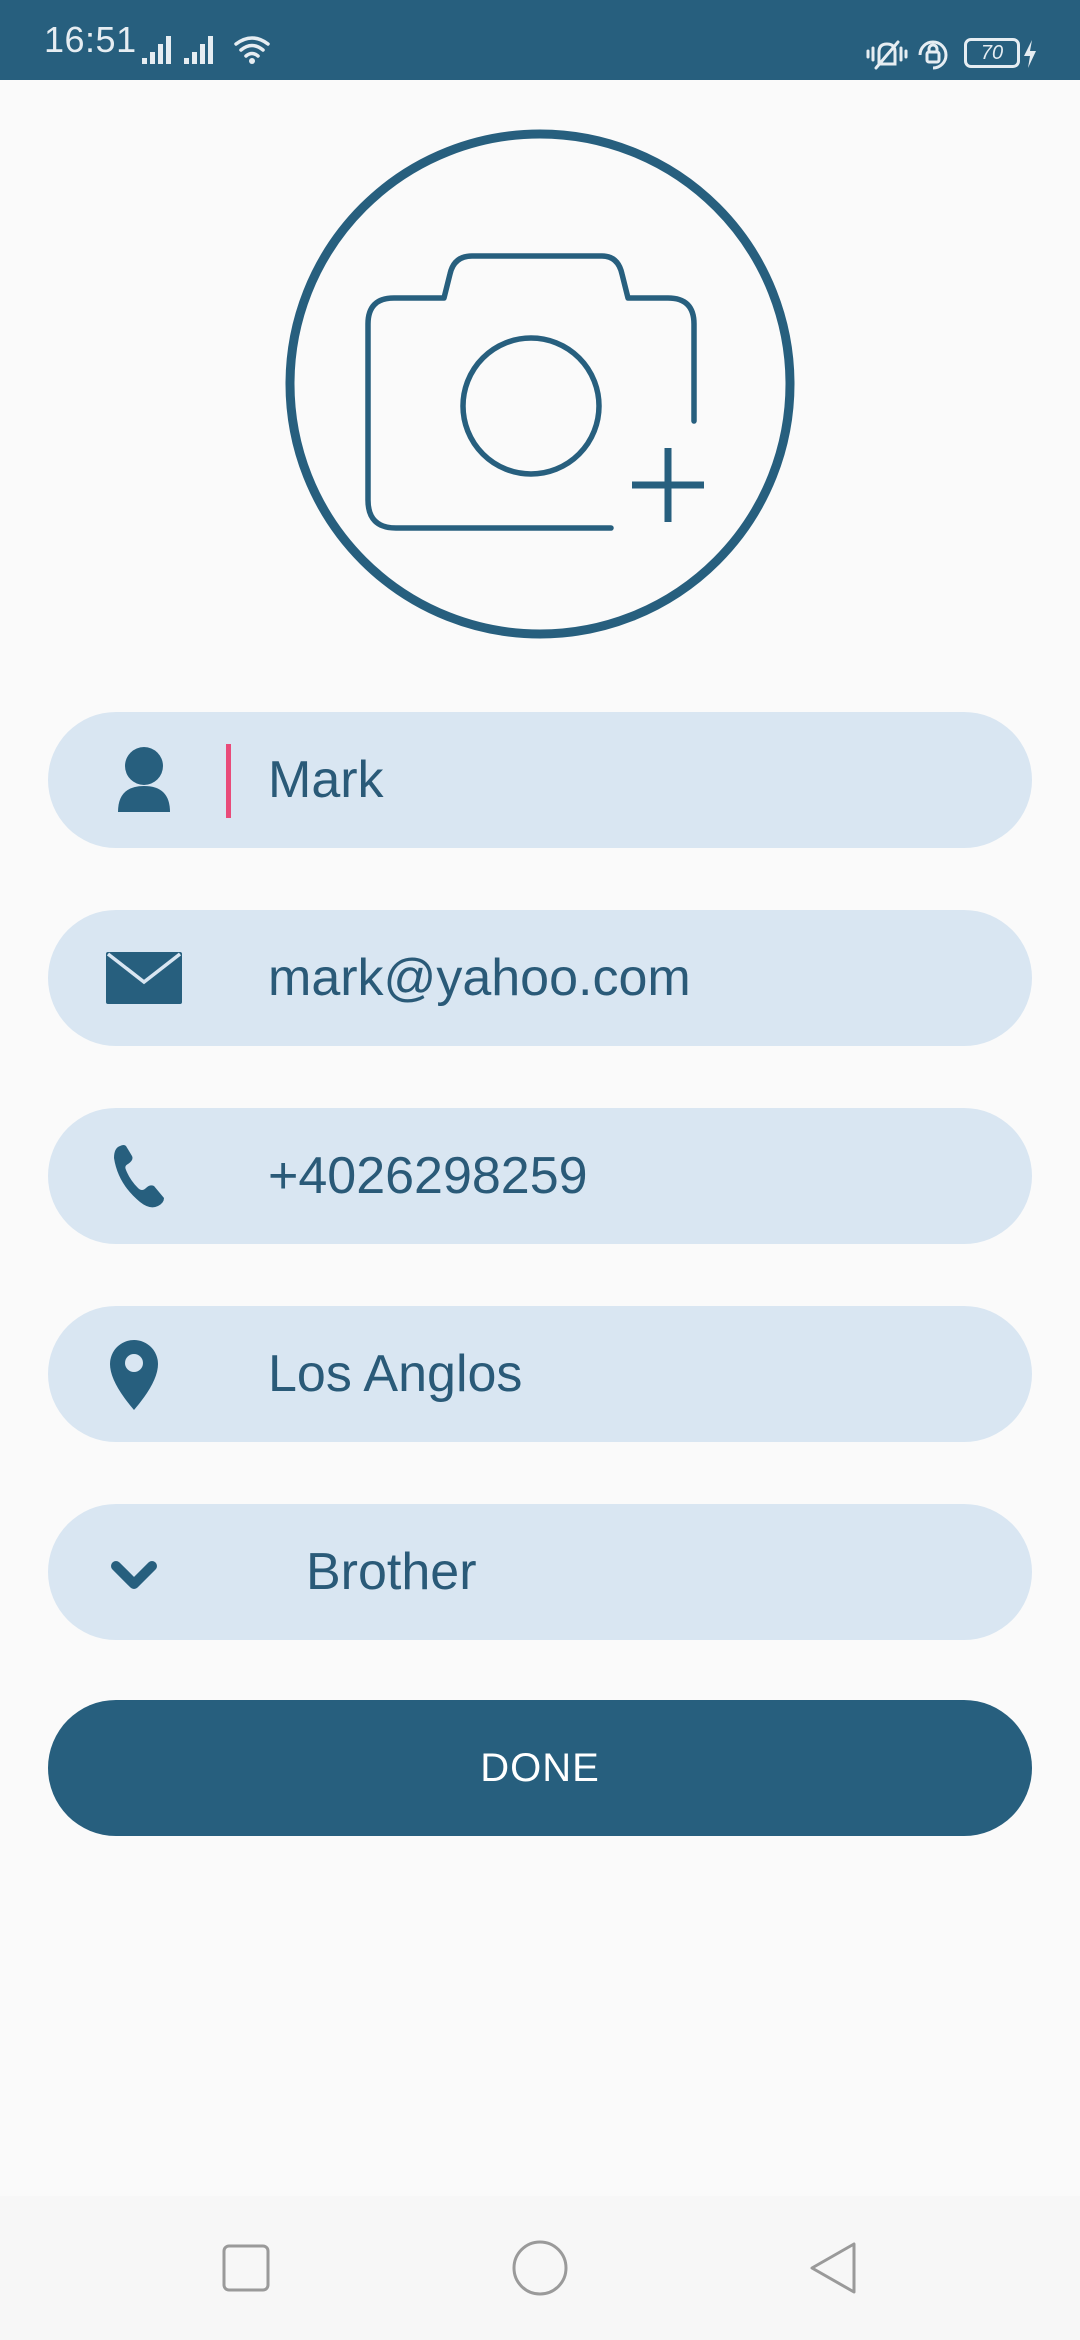 Image resolution: width=1080 pixels, height=2340 pixels. I want to click on battery-icon: 70, so click(992, 53).